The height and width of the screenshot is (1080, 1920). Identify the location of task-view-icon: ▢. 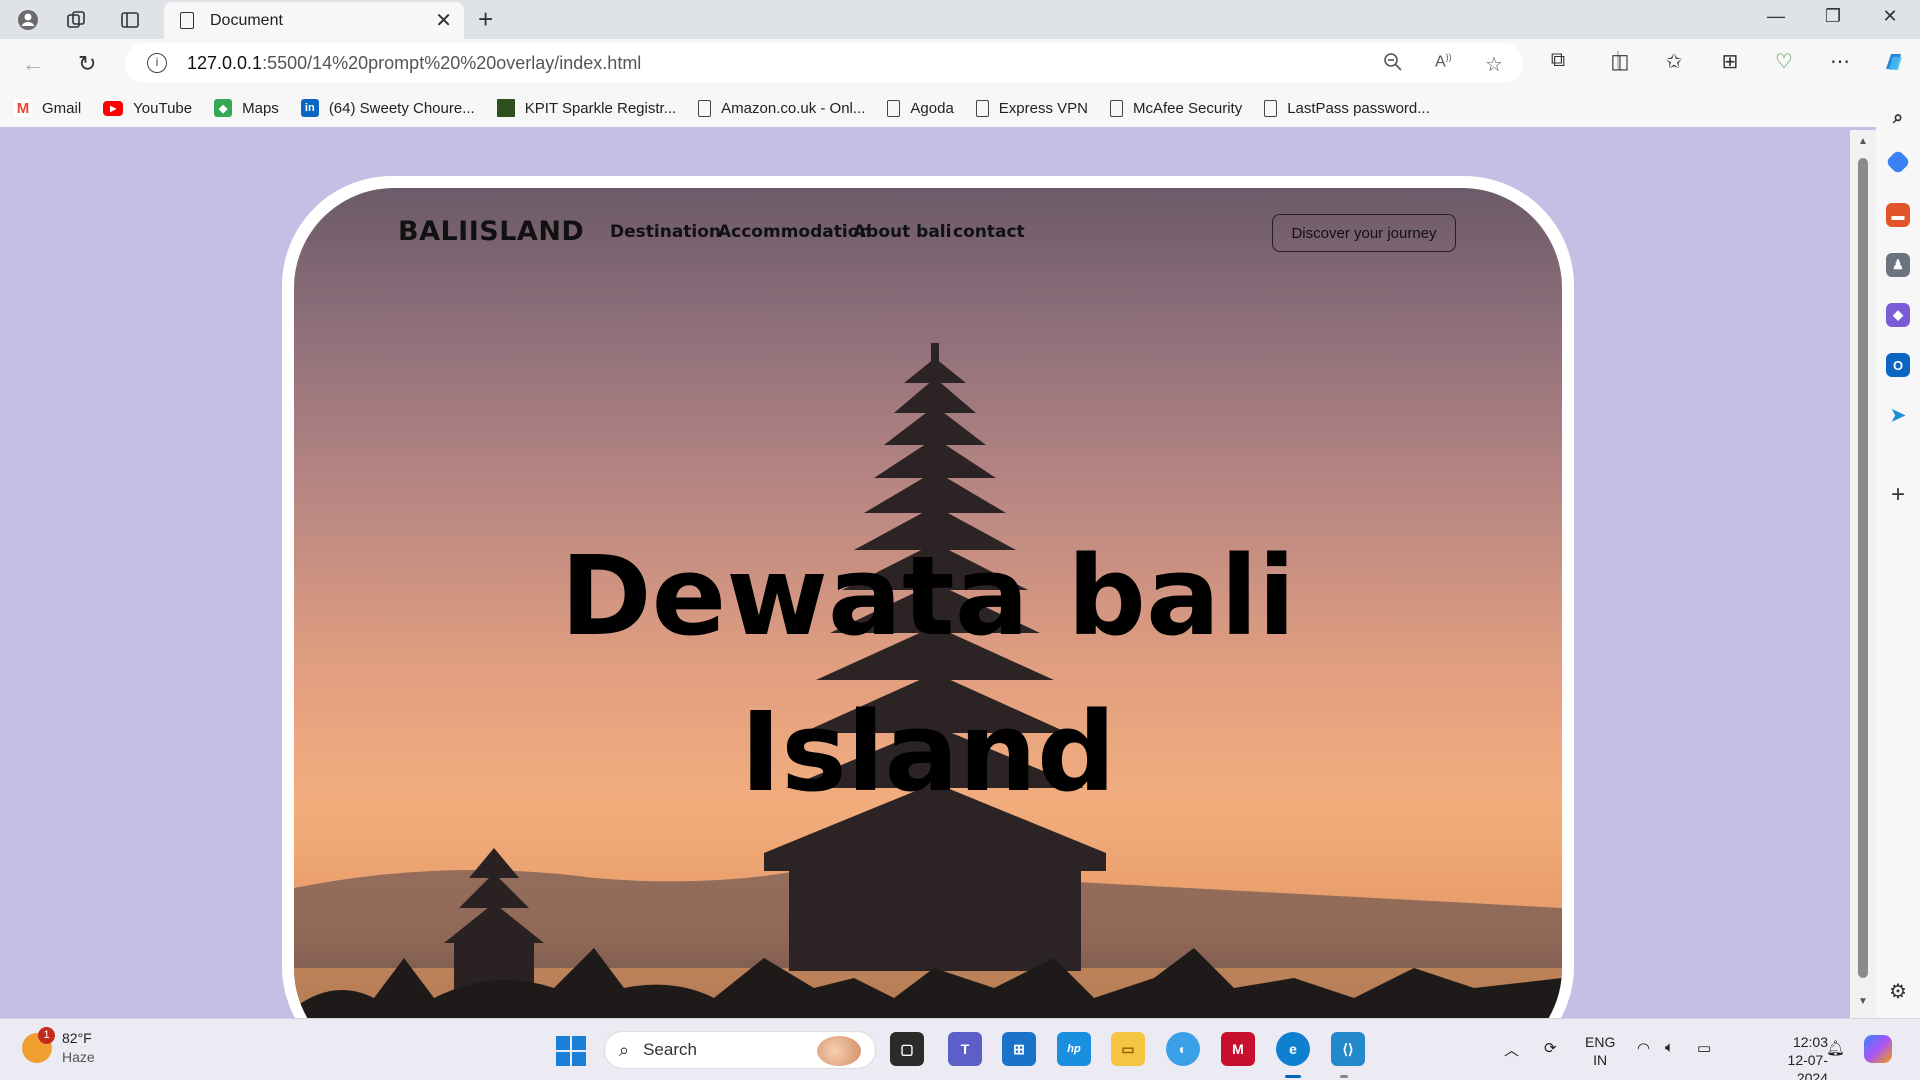
(907, 1049).